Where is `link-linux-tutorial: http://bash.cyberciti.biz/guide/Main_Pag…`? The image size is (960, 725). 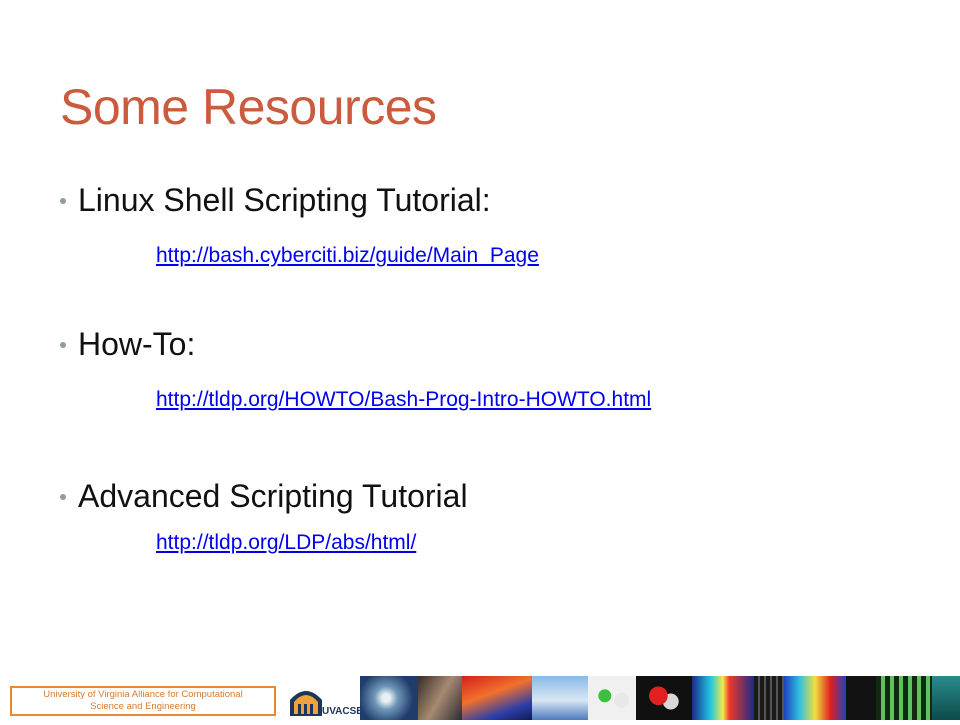
link-linux-tutorial: http://bash.cyberciti.biz/guide/Main_Pag… is located at coordinates (347, 256).